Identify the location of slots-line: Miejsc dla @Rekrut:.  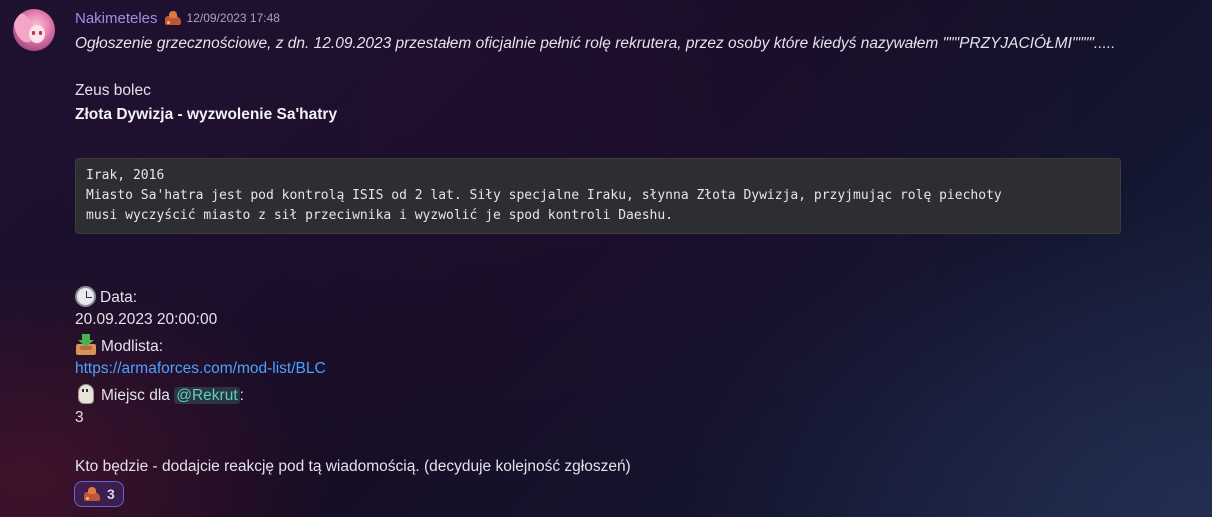
(159, 395).